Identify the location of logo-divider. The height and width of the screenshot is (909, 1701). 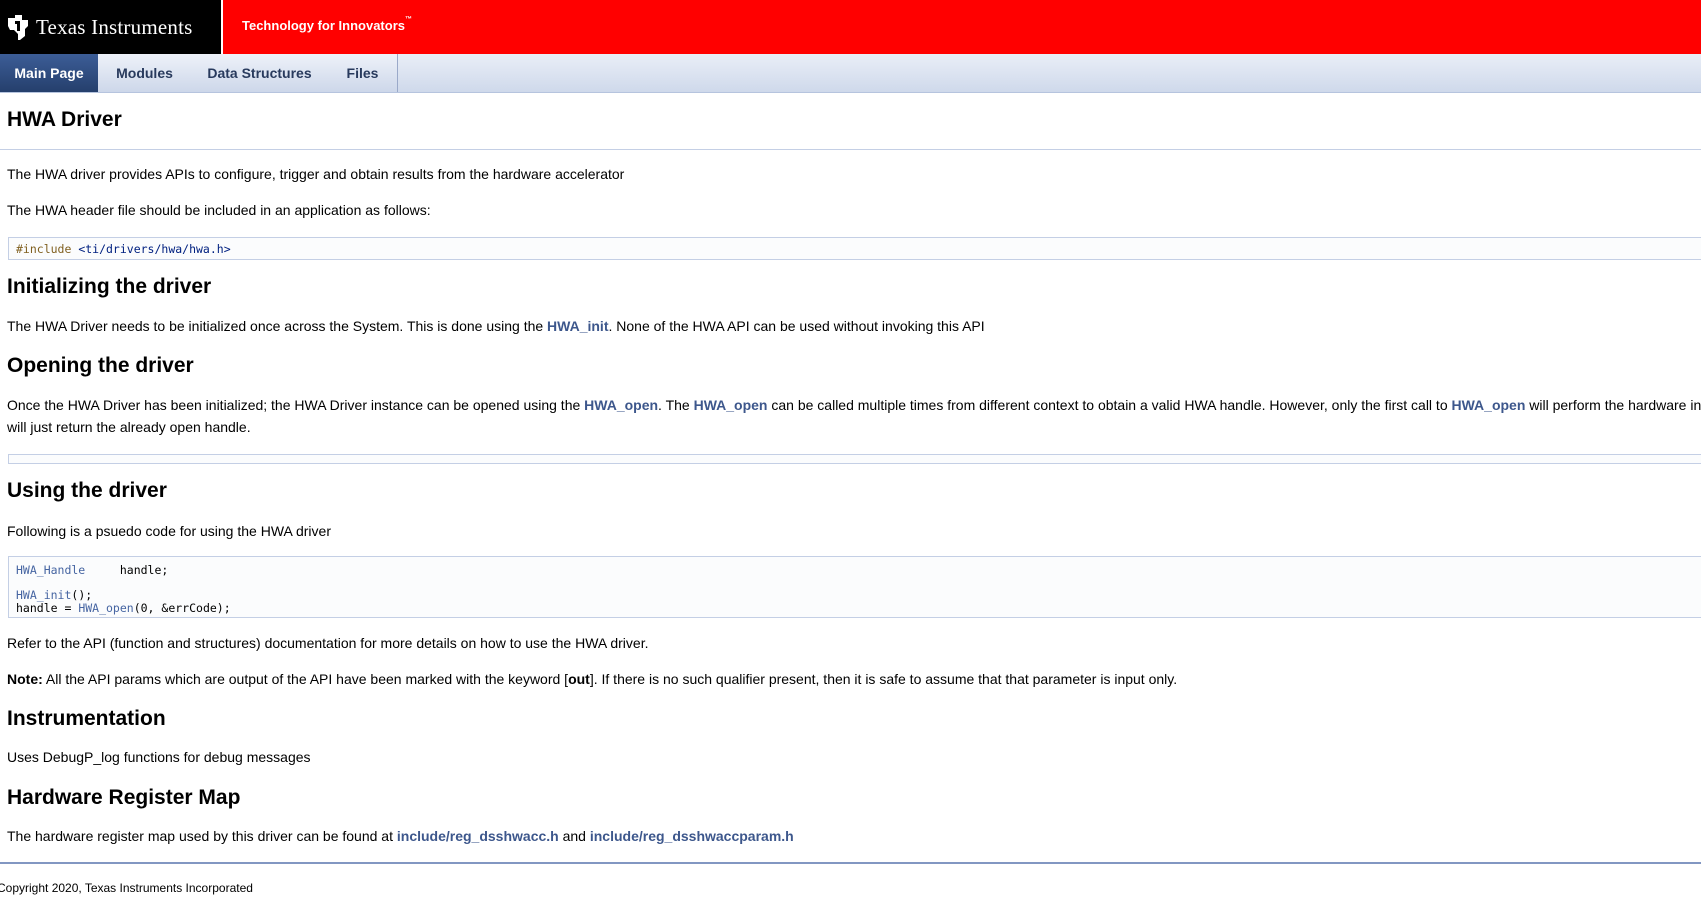
(222, 27).